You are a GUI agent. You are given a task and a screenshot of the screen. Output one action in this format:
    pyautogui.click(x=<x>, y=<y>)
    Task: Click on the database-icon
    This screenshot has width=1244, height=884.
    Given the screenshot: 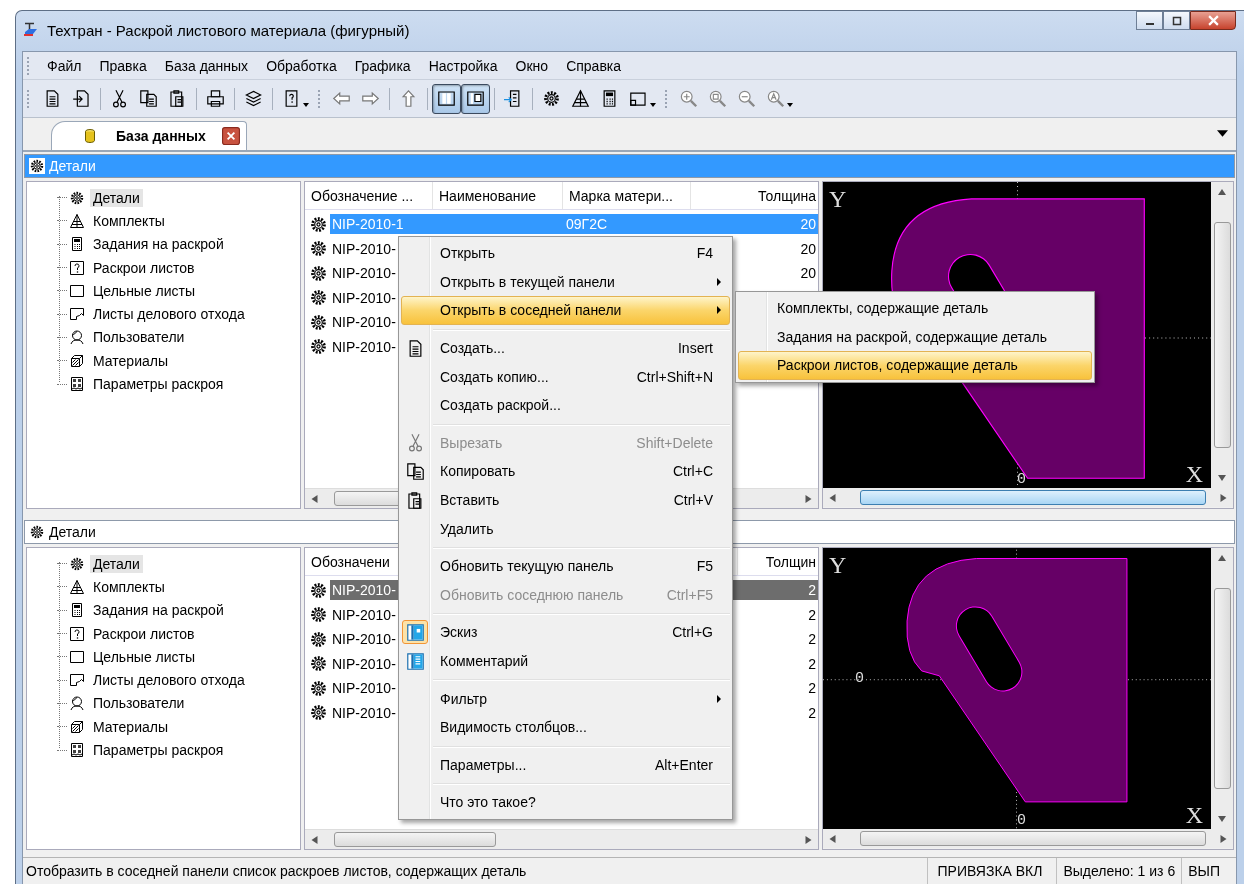 What is the action you would take?
    pyautogui.click(x=90, y=136)
    